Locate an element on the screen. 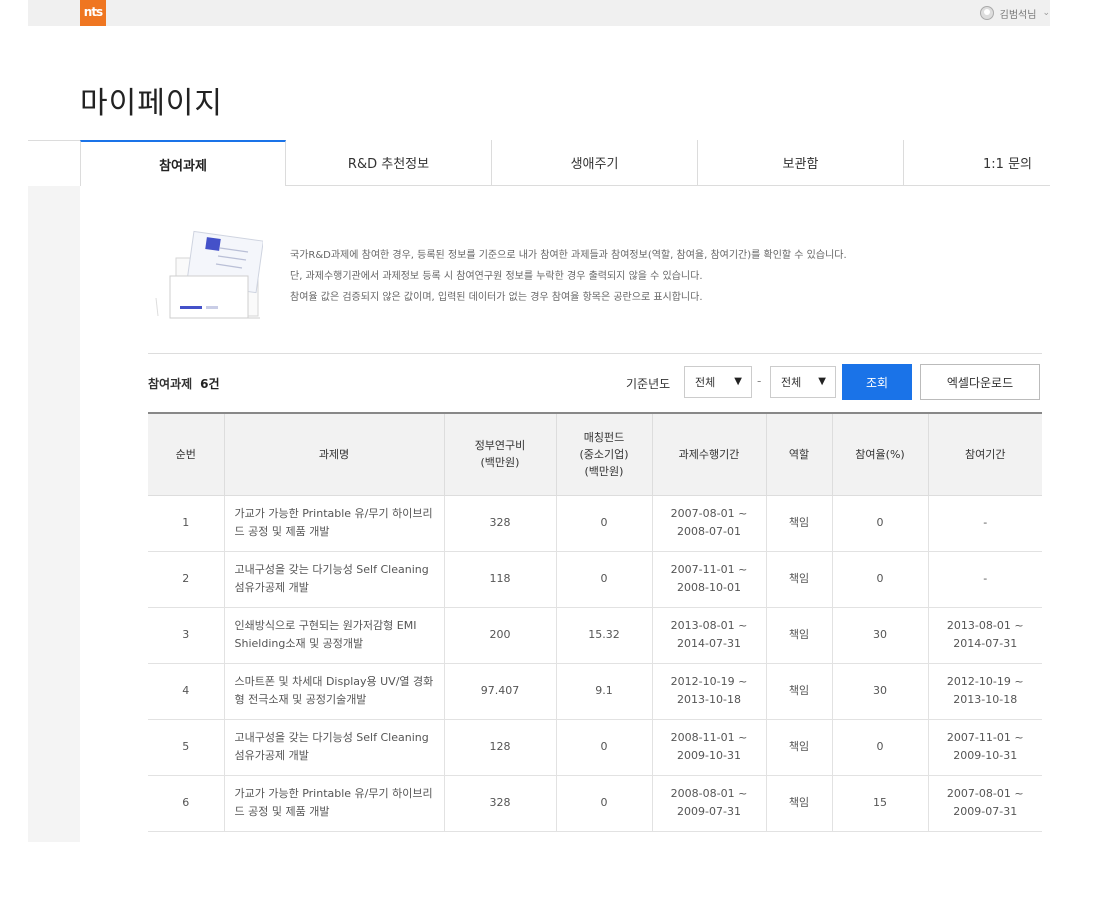 Image resolution: width=1100 pixels, height=920 pixels. col-header-gov-fund: 정부연구비 (백만원) is located at coordinates (500, 454).